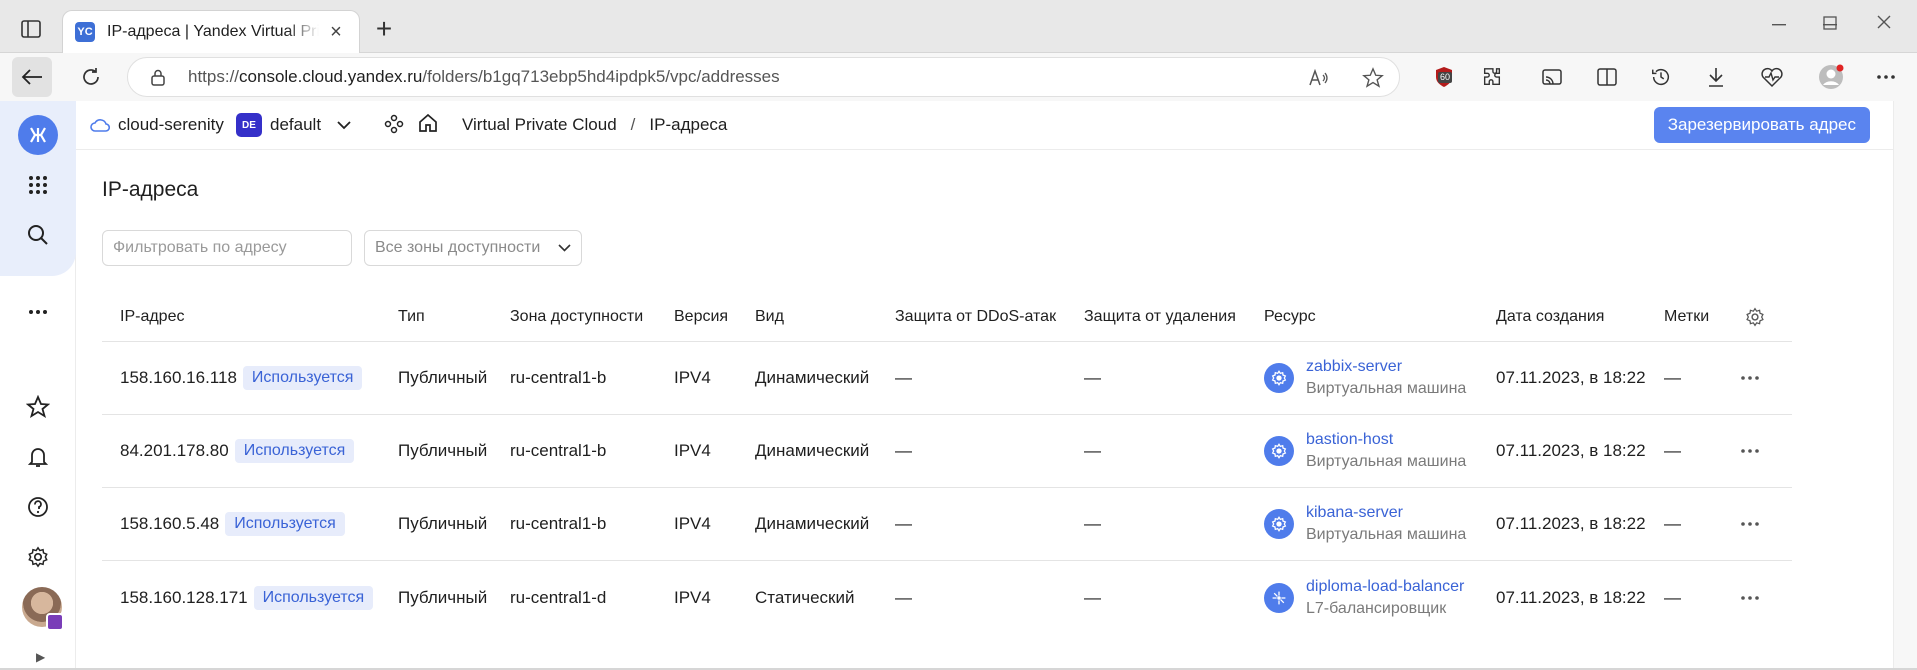 The height and width of the screenshot is (670, 1917). What do you see at coordinates (428, 123) in the screenshot?
I see `home-icon` at bounding box center [428, 123].